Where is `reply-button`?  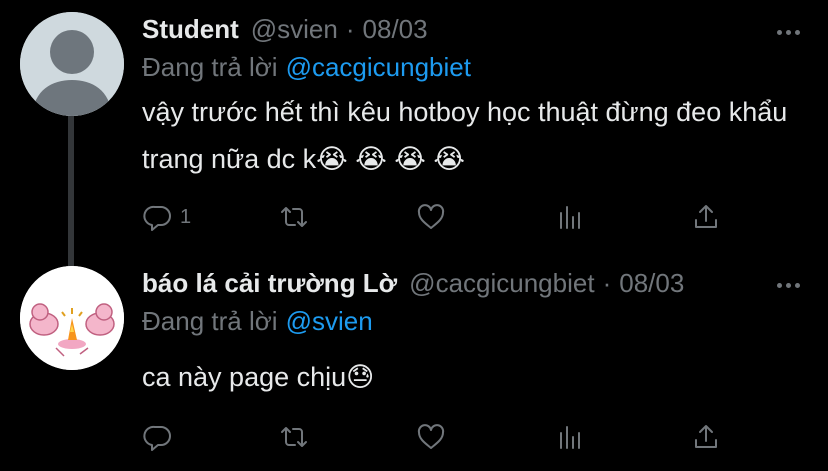
reply-button is located at coordinates (161, 437).